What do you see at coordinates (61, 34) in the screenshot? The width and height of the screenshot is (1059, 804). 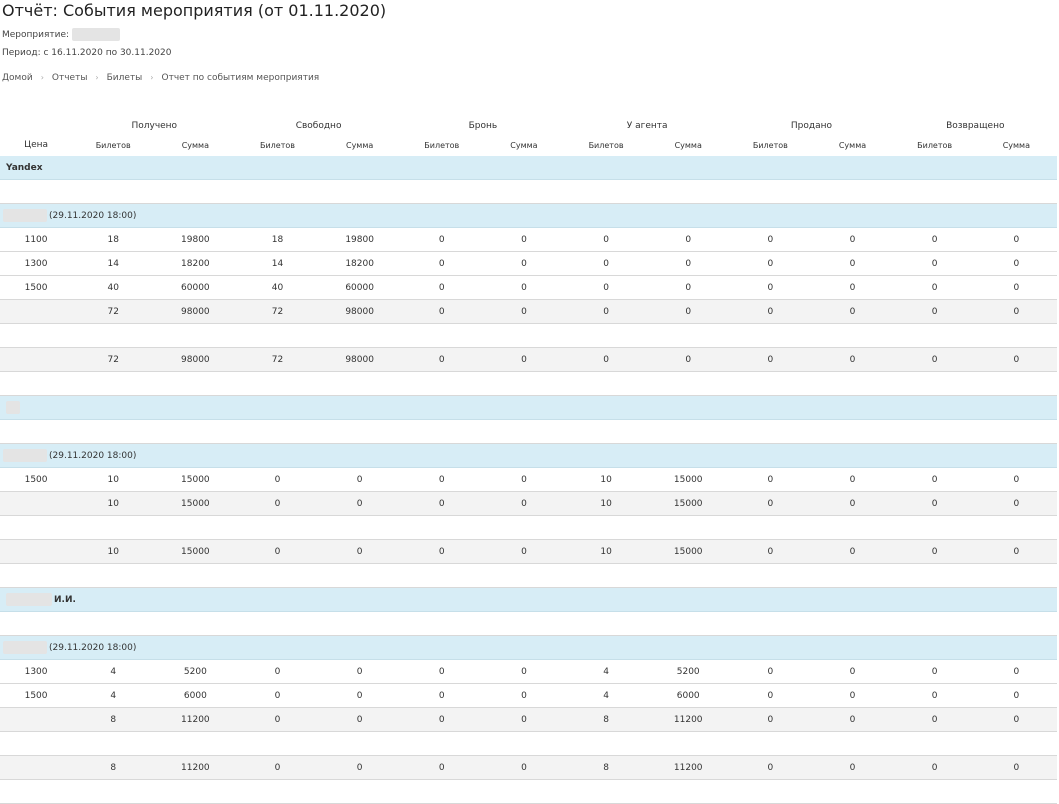 I see `event-line: Мероприятие:` at bounding box center [61, 34].